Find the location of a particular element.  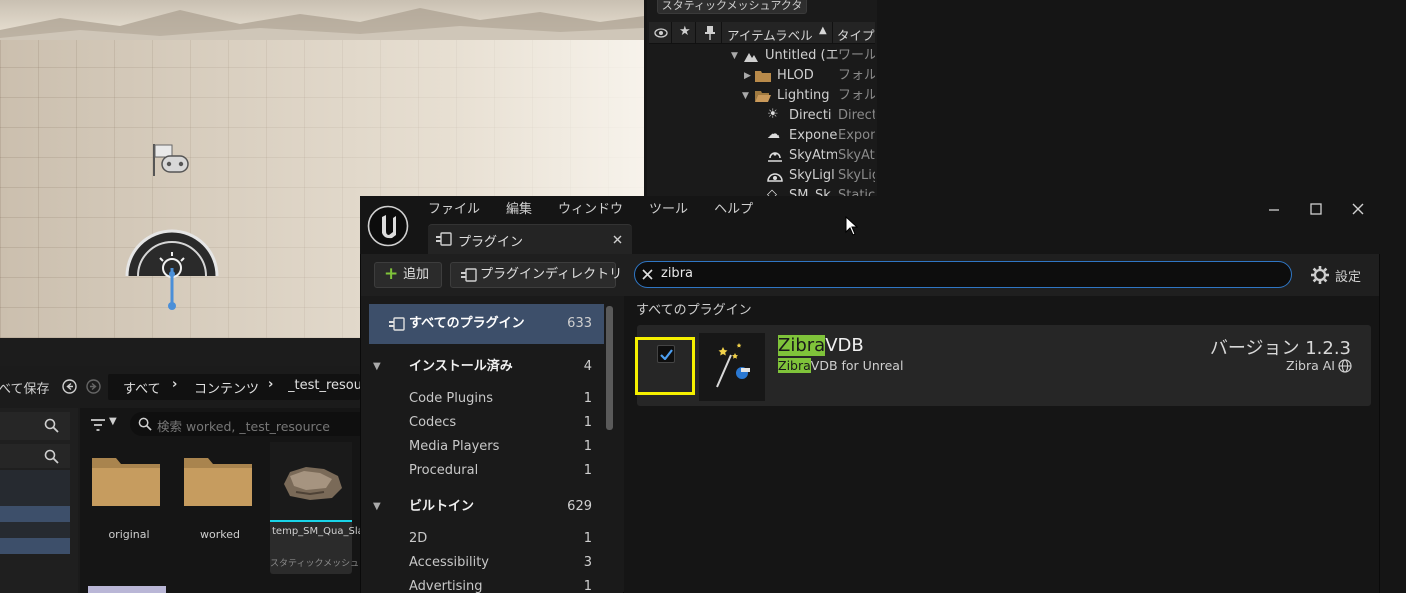

menu-window: ウィンドウ is located at coordinates (590, 210).